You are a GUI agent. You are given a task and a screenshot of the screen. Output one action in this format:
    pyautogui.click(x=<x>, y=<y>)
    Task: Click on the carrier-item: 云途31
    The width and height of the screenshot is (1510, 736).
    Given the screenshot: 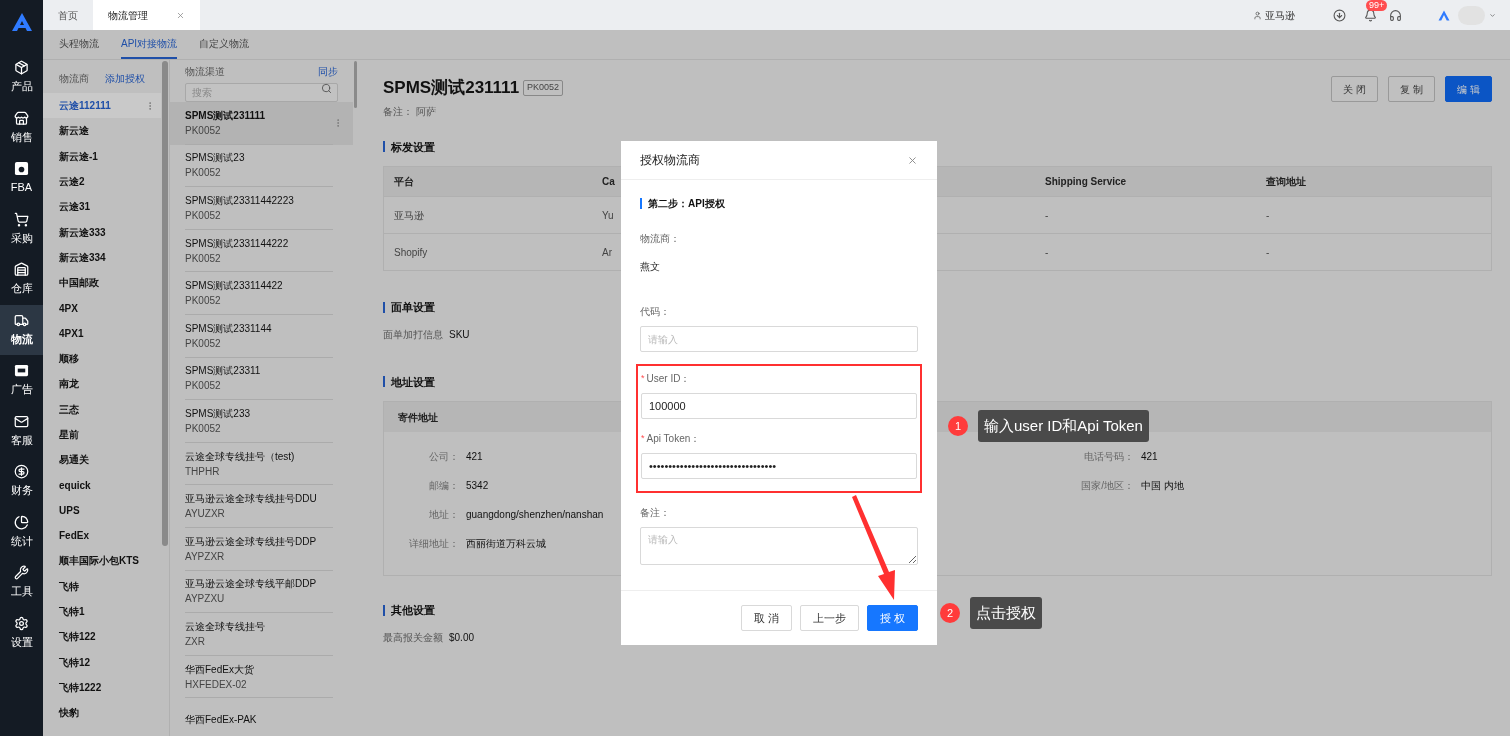 What is the action you would take?
    pyautogui.click(x=102, y=207)
    